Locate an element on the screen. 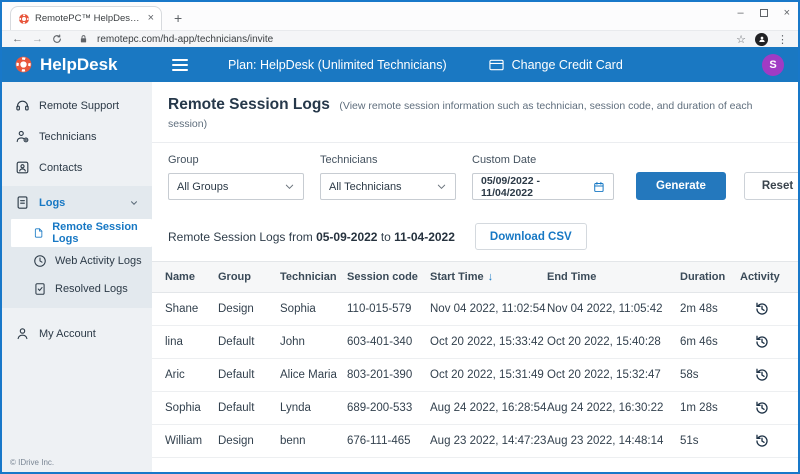  logs-icon is located at coordinates (22, 202).